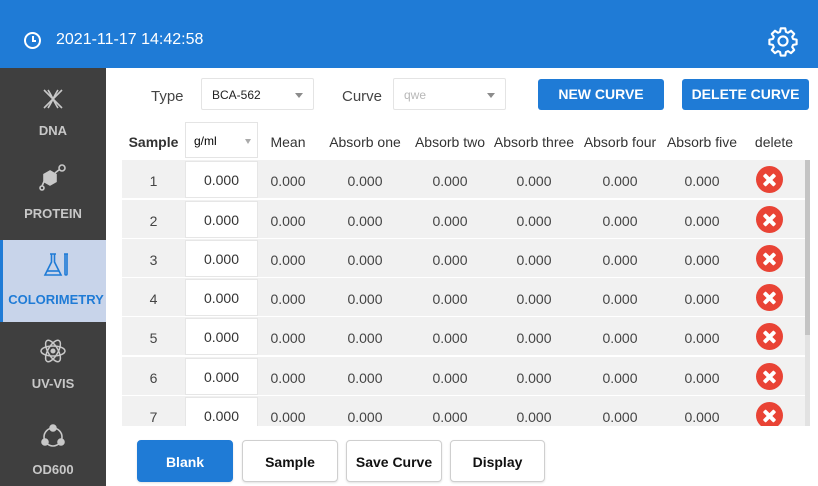  What do you see at coordinates (415, 95) in the screenshot?
I see `curve-select-value: qwe` at bounding box center [415, 95].